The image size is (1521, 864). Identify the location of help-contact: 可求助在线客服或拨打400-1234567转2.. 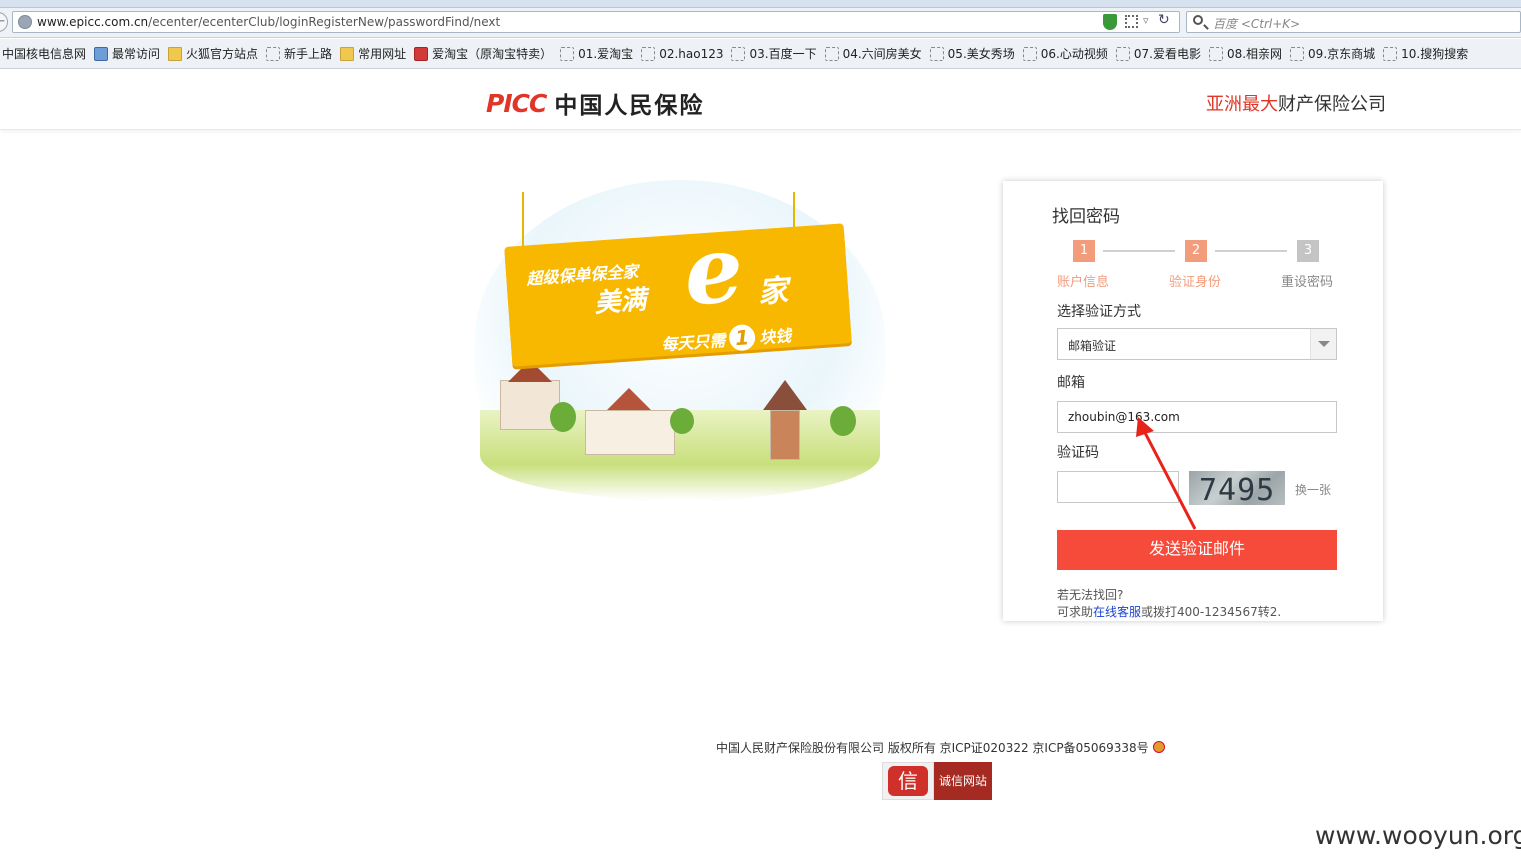
(1169, 611).